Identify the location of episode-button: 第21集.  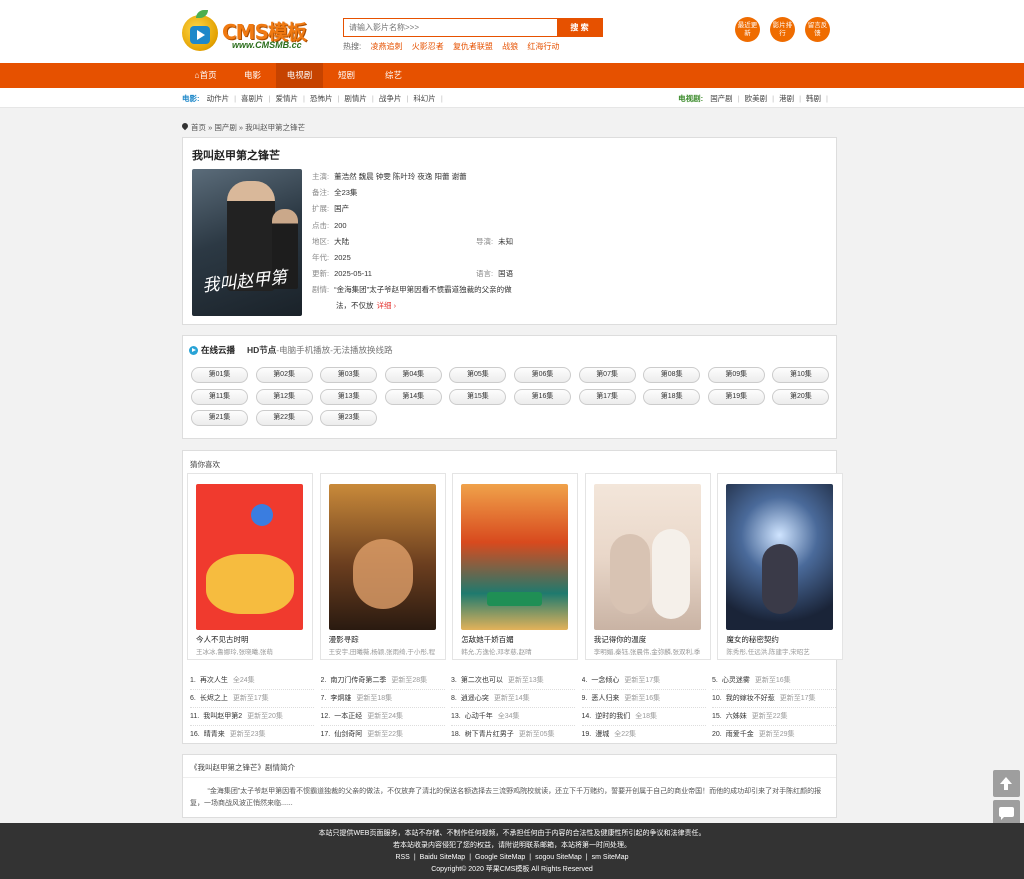
(219, 418).